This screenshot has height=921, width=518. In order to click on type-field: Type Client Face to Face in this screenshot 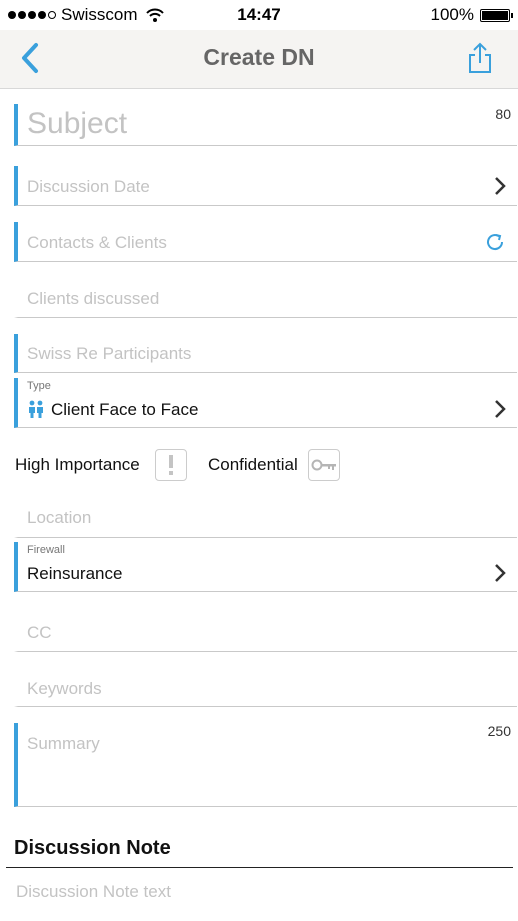, I will do `click(265, 403)`.